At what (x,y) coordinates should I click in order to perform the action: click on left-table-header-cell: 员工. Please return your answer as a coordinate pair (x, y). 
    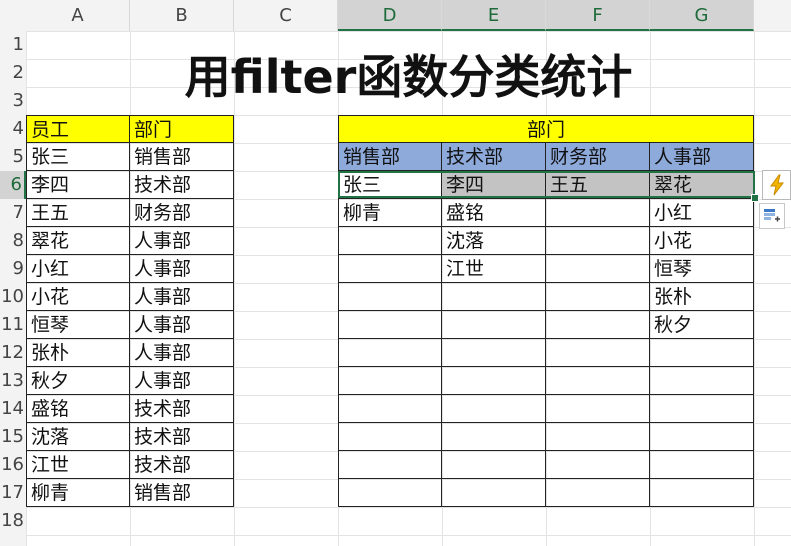
    Looking at the image, I should click on (78, 129).